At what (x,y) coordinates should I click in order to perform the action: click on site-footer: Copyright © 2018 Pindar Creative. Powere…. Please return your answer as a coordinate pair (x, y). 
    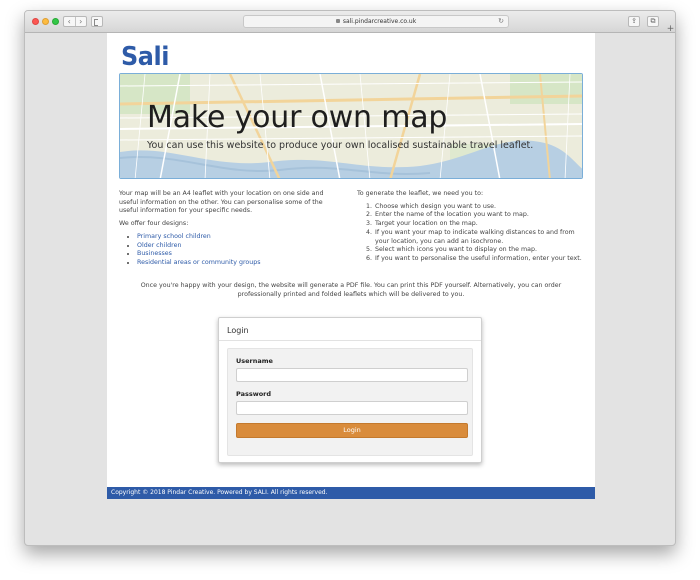
    Looking at the image, I should click on (351, 493).